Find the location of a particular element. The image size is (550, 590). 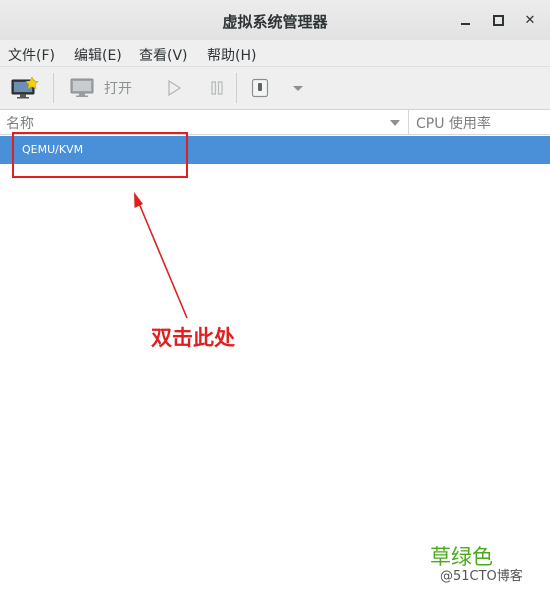

annotation-arrow is located at coordinates (161, 255).